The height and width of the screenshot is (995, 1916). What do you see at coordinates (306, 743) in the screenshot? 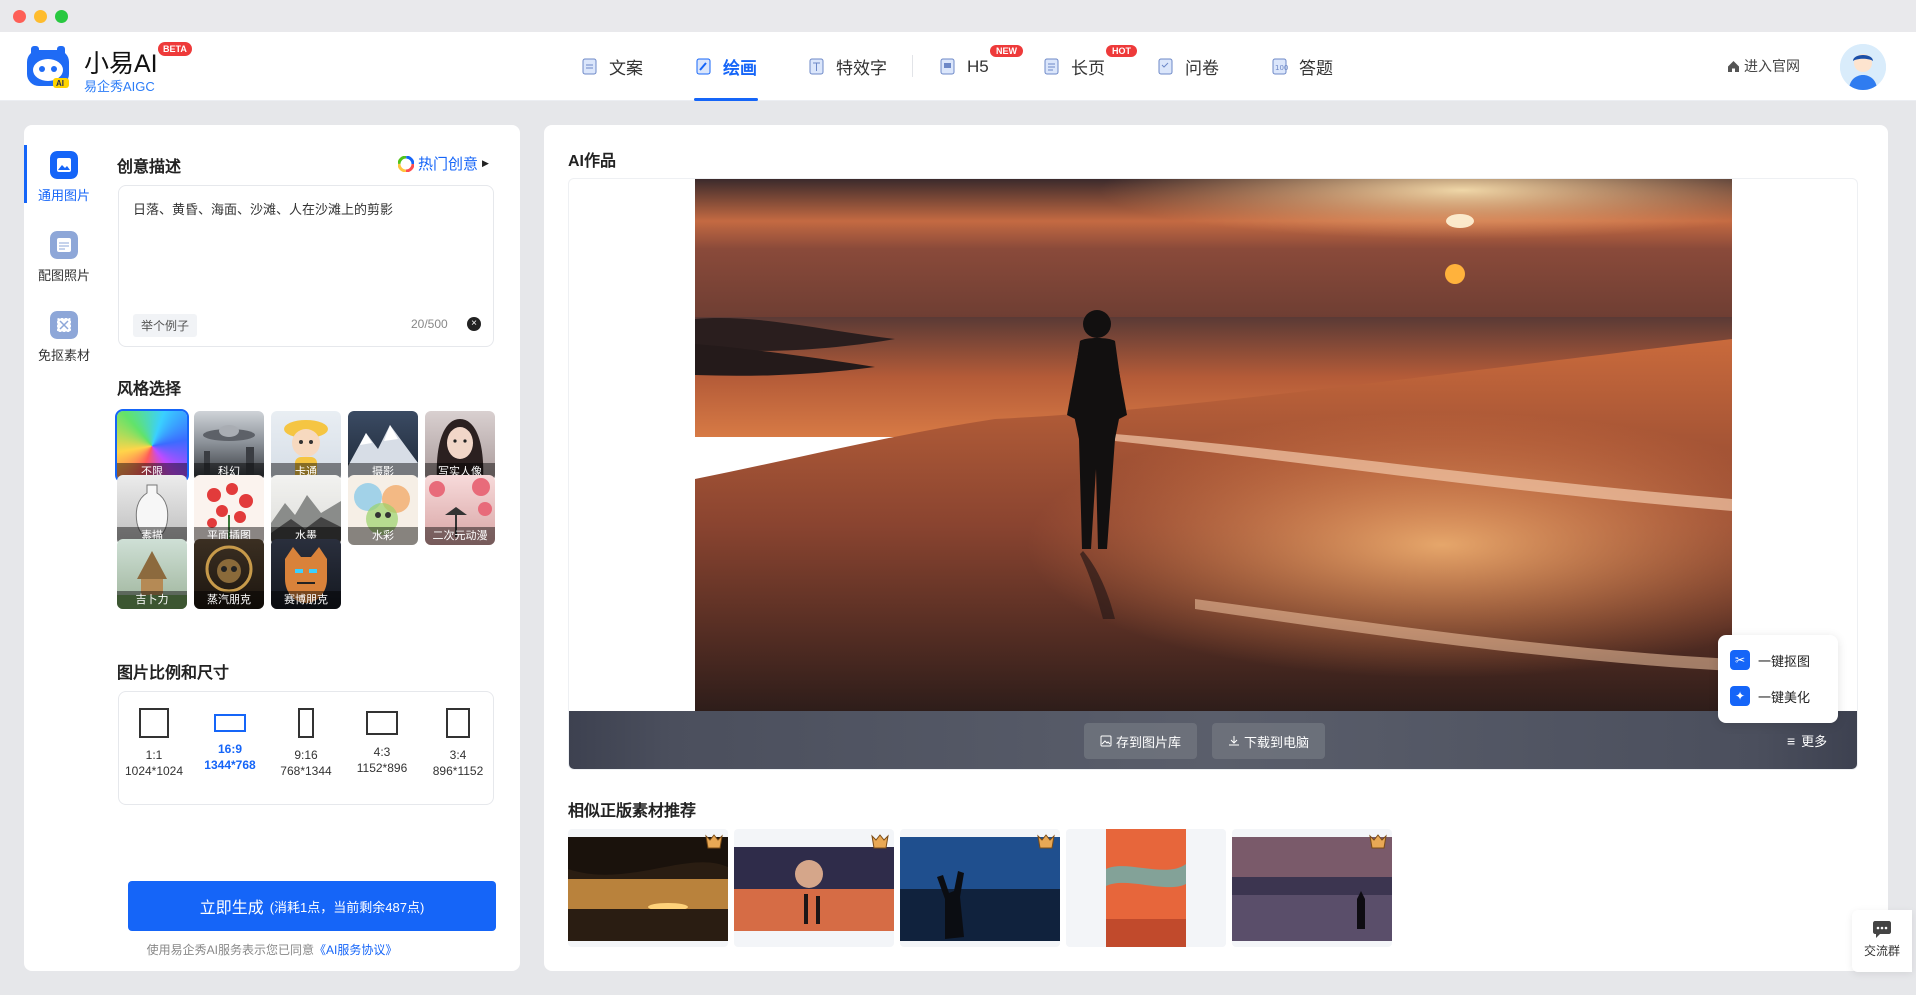
I see `ratio-option-9-16: 9:16 768*1344` at bounding box center [306, 743].